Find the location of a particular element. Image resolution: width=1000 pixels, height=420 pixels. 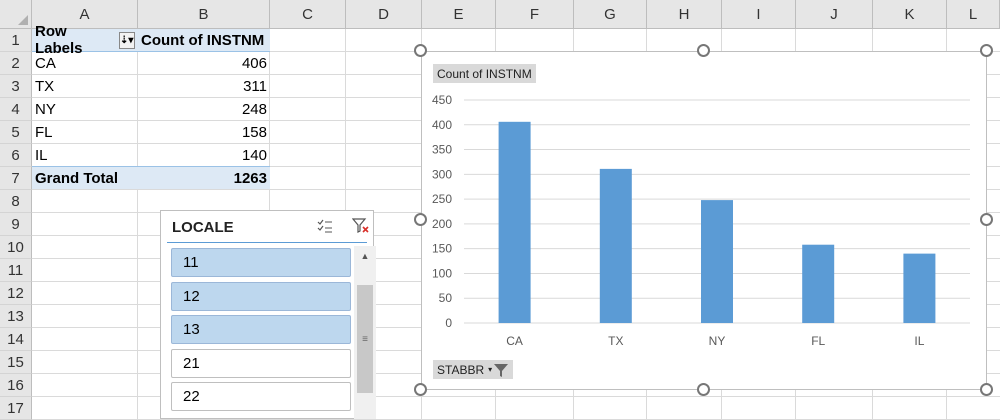

pivot-row-label: FL is located at coordinates (85, 132).